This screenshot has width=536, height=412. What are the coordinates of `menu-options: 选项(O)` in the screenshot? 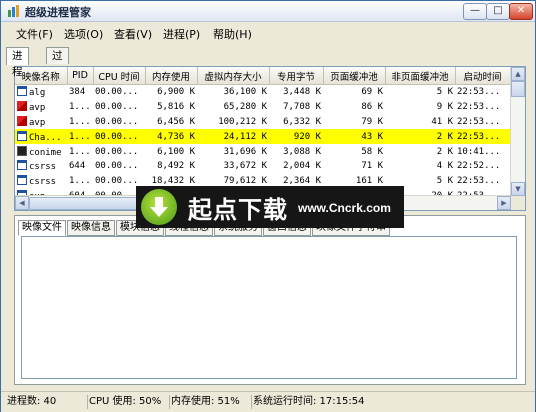 It's located at (83, 34).